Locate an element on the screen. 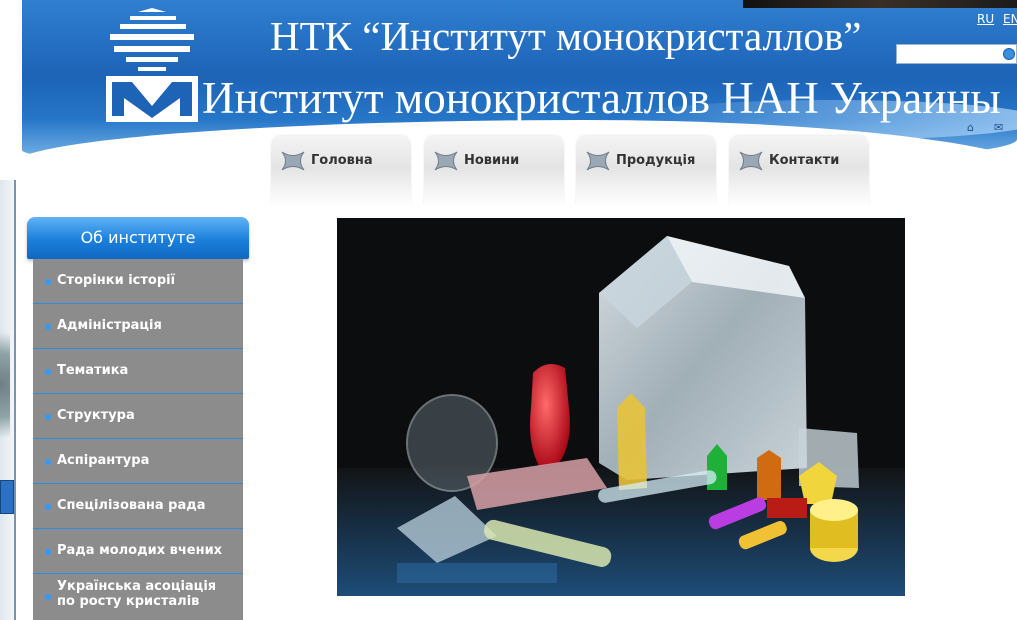  sidebar-item-history: Сторінки історії is located at coordinates (138, 281).